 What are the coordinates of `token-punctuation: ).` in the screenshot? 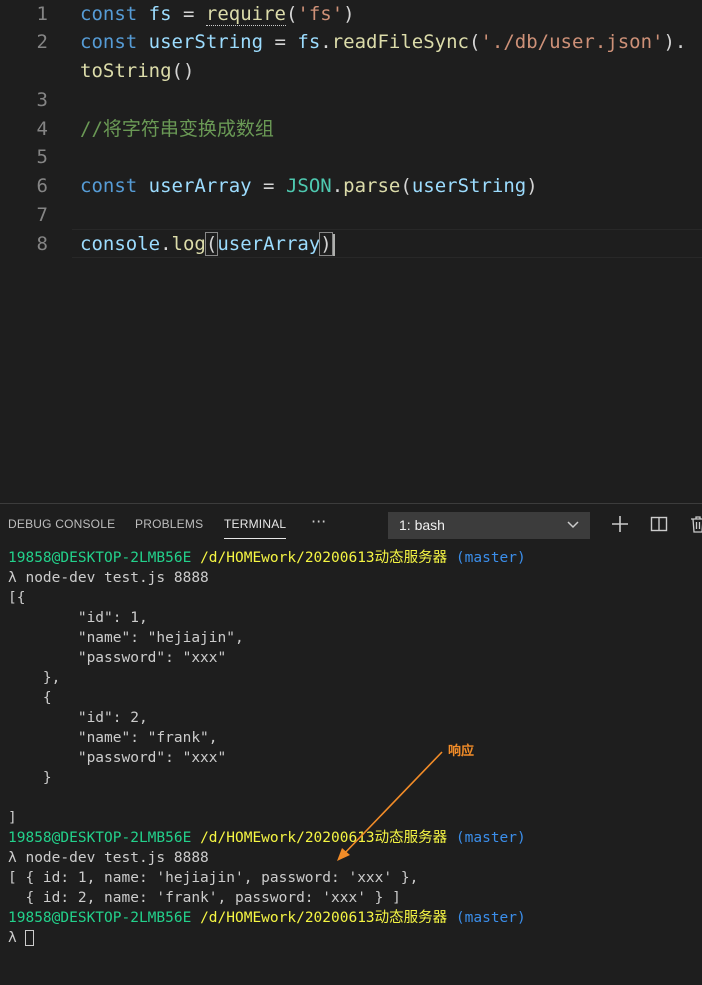 It's located at (675, 42).